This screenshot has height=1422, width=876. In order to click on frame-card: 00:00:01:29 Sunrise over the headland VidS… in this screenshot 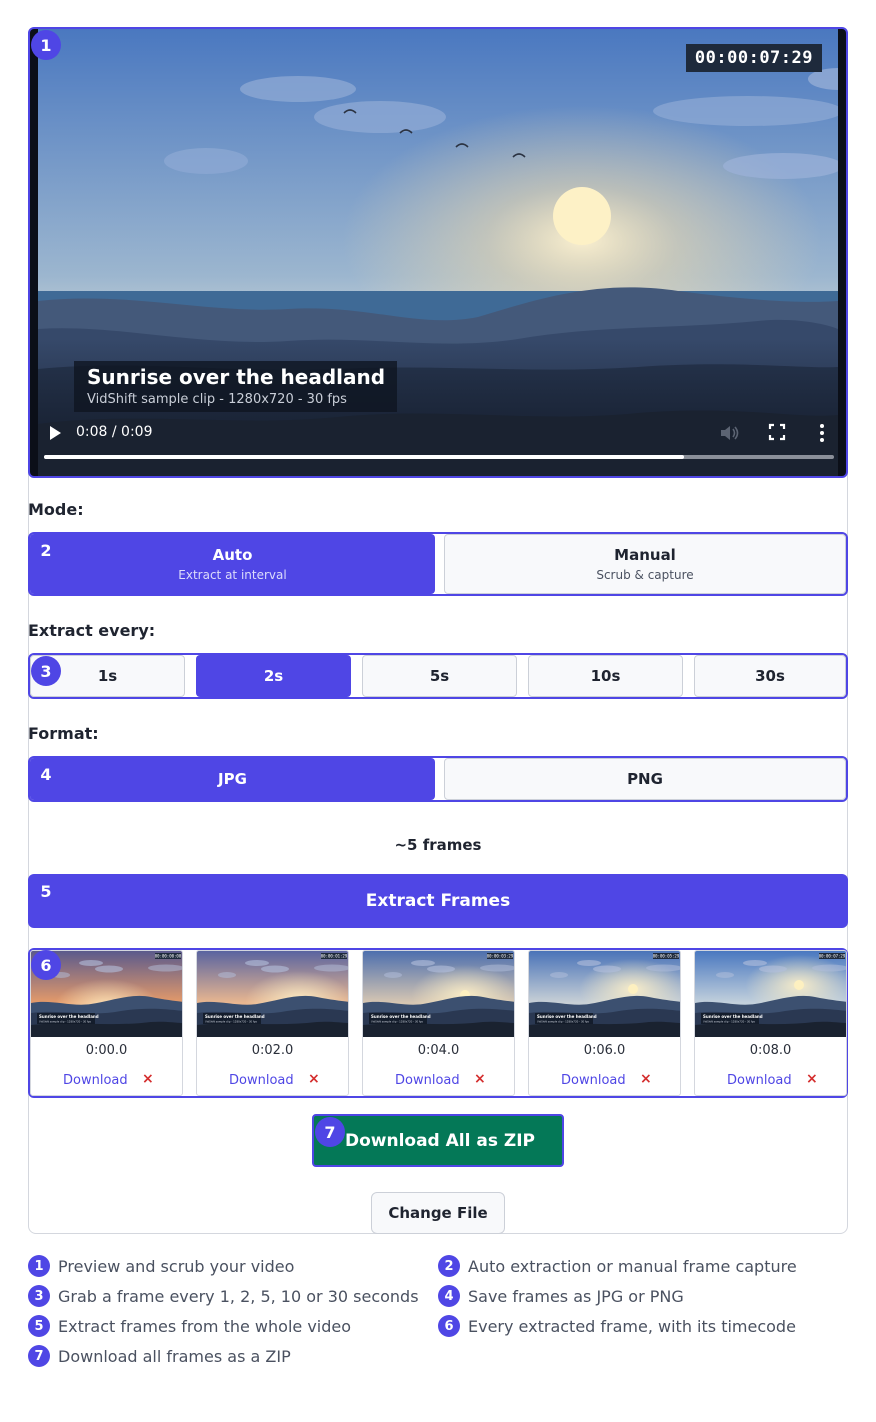, I will do `click(272, 1023)`.